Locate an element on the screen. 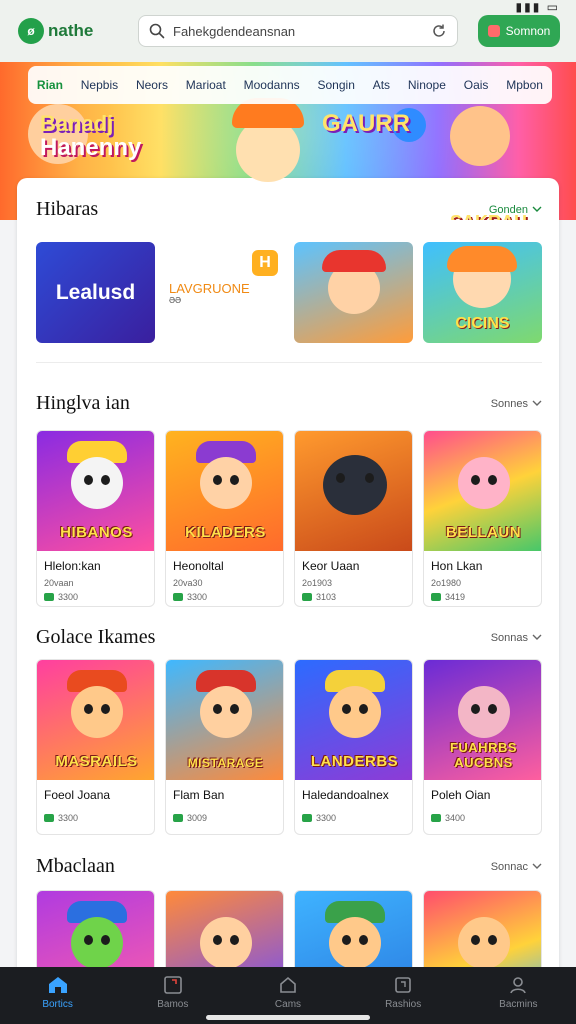 The height and width of the screenshot is (1024, 576). see-more-label: Sonnas is located at coordinates (509, 637).